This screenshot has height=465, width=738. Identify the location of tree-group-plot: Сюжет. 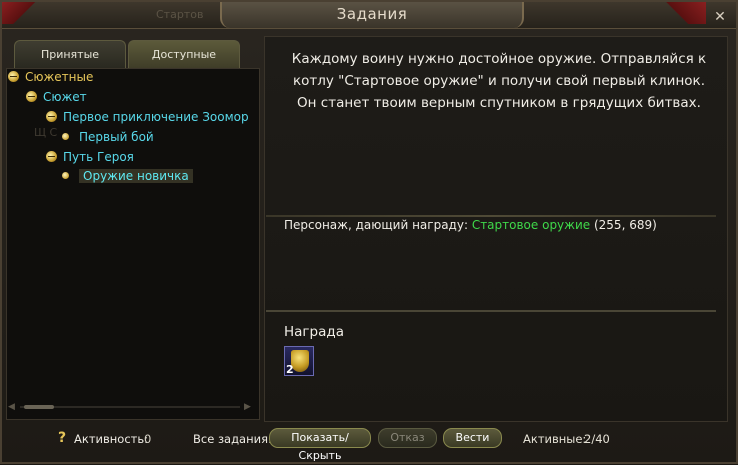
(56, 97).